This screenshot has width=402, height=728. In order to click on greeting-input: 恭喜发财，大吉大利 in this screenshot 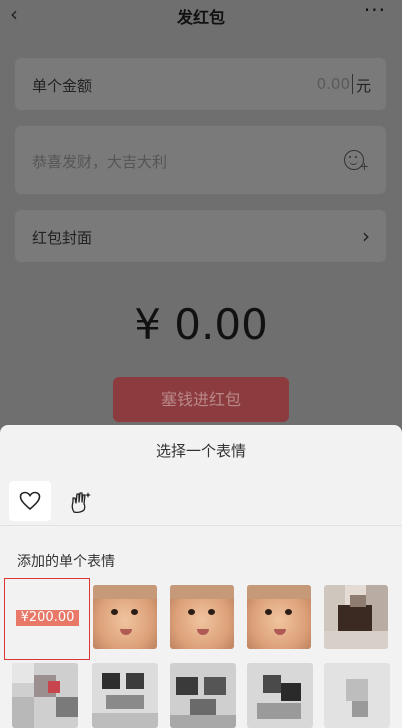, I will do `click(99, 161)`.